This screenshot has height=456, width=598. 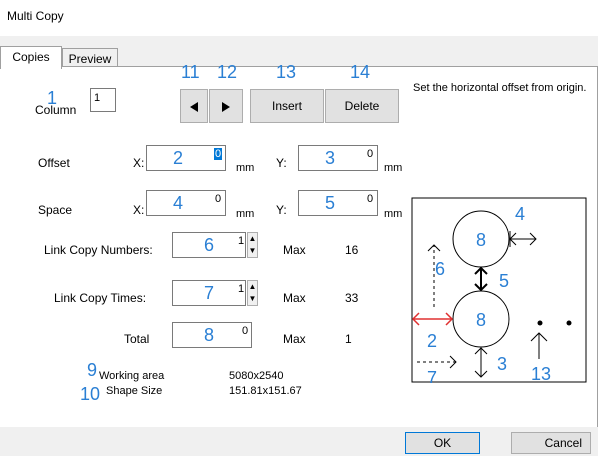 I want to click on left-arrow-icon, so click(x=194, y=107).